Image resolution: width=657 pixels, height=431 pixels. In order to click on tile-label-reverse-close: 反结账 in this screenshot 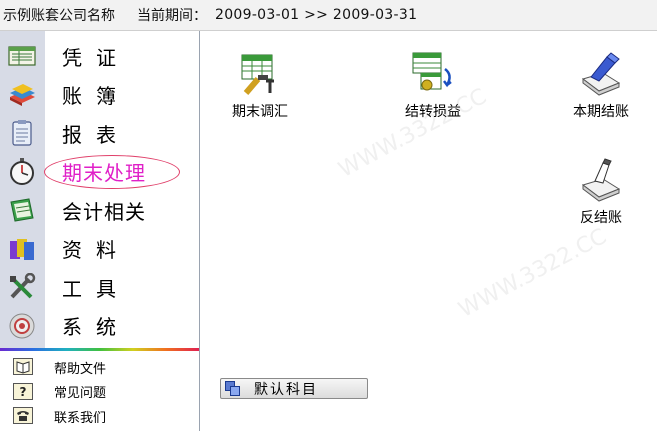, I will do `click(601, 218)`.